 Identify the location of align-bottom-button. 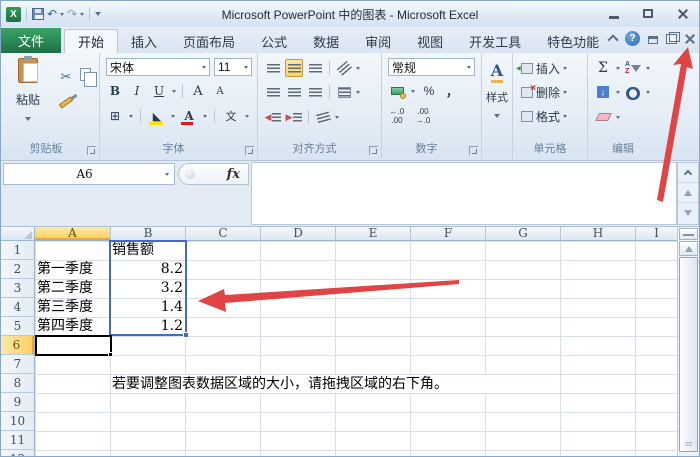
(315, 68).